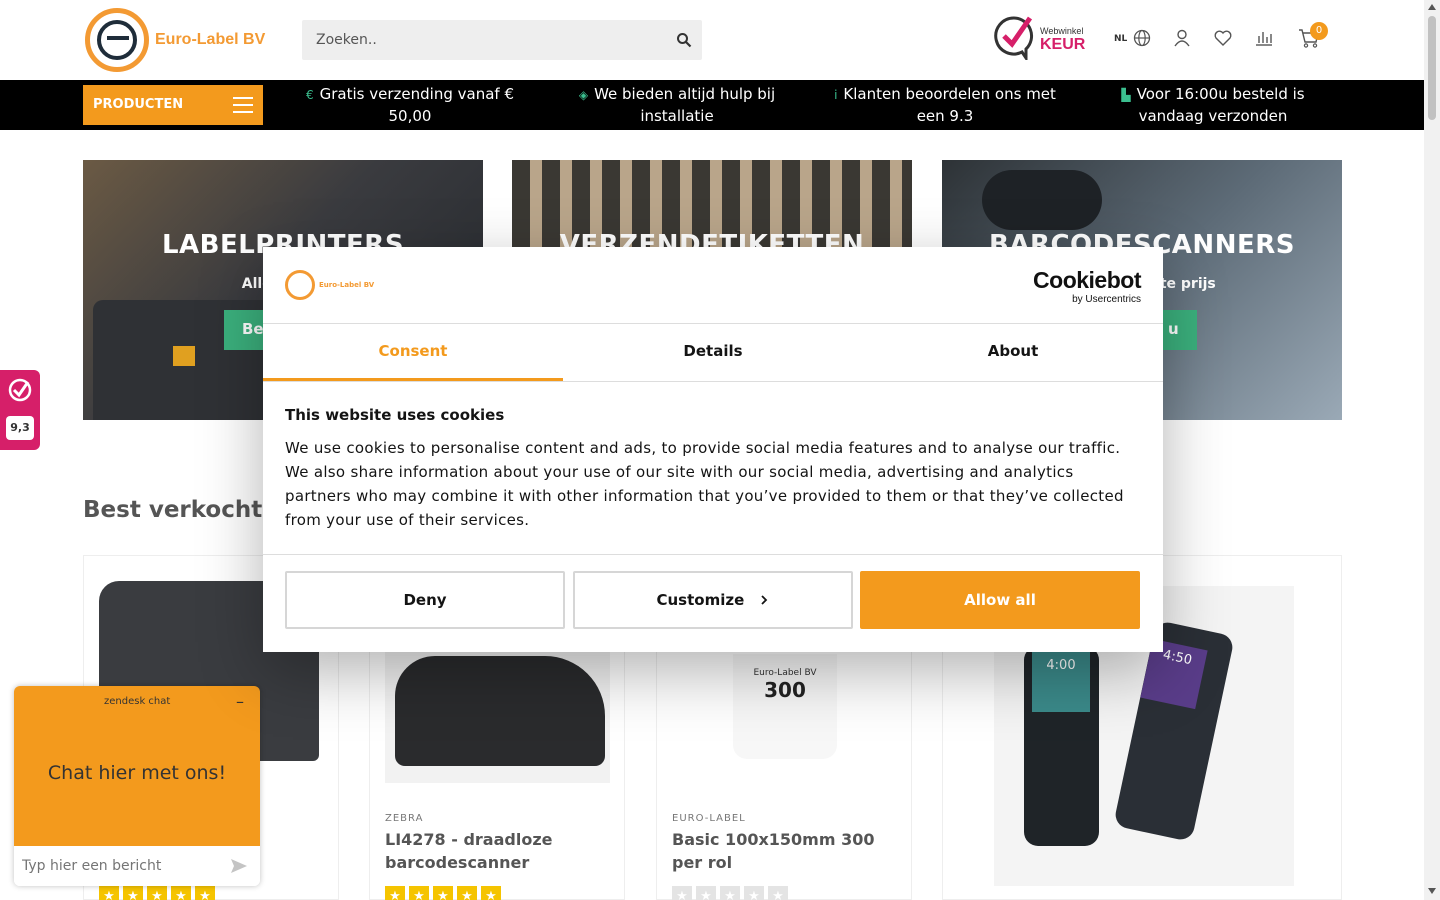  Describe the element at coordinates (20, 410) in the screenshot. I see `webwinkel-keur-side-badge: 9,3` at that location.